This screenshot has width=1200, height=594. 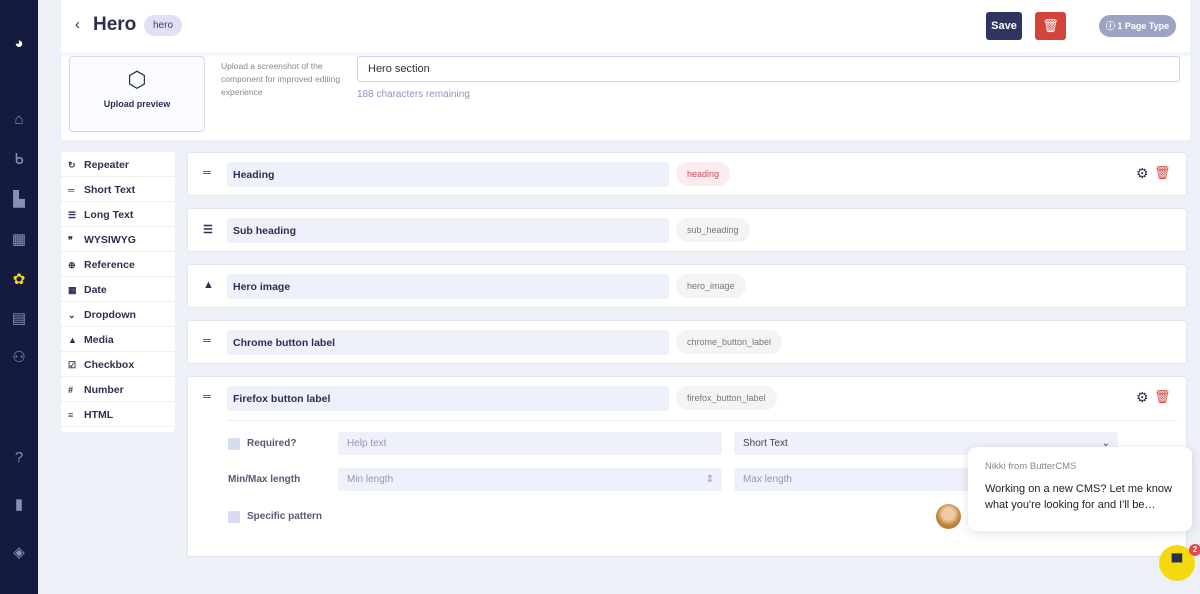 What do you see at coordinates (19, 119) in the screenshot?
I see `home-icon: ⌂` at bounding box center [19, 119].